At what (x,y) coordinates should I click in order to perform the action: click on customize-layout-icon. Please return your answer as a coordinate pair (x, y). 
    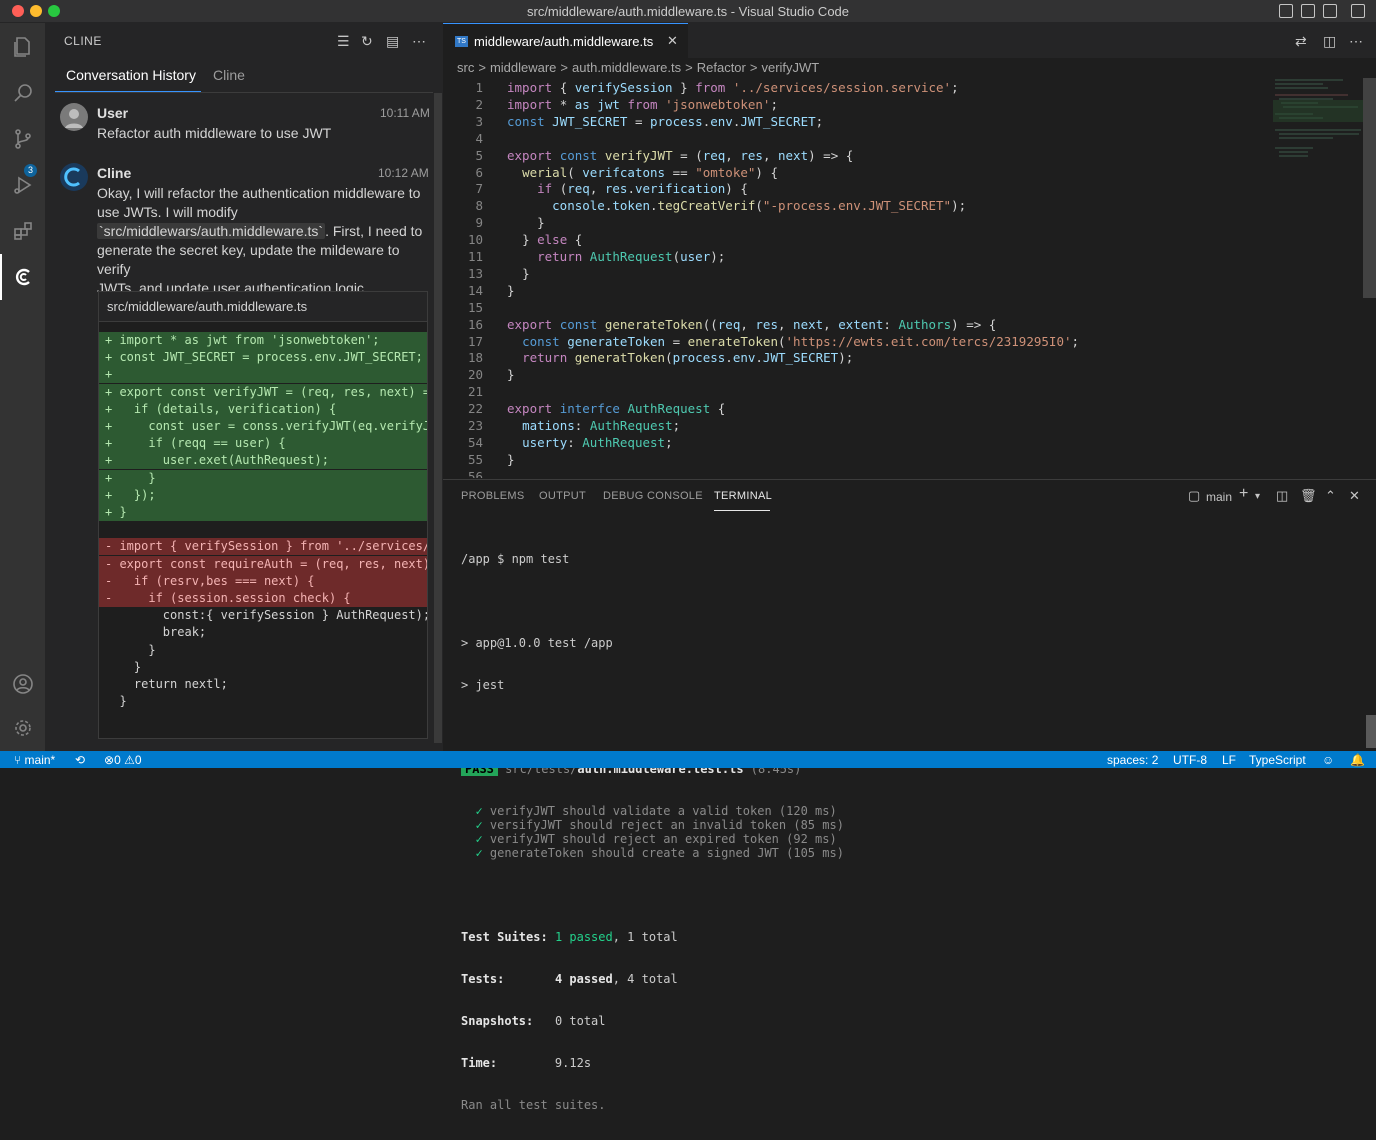
    Looking at the image, I should click on (1358, 11).